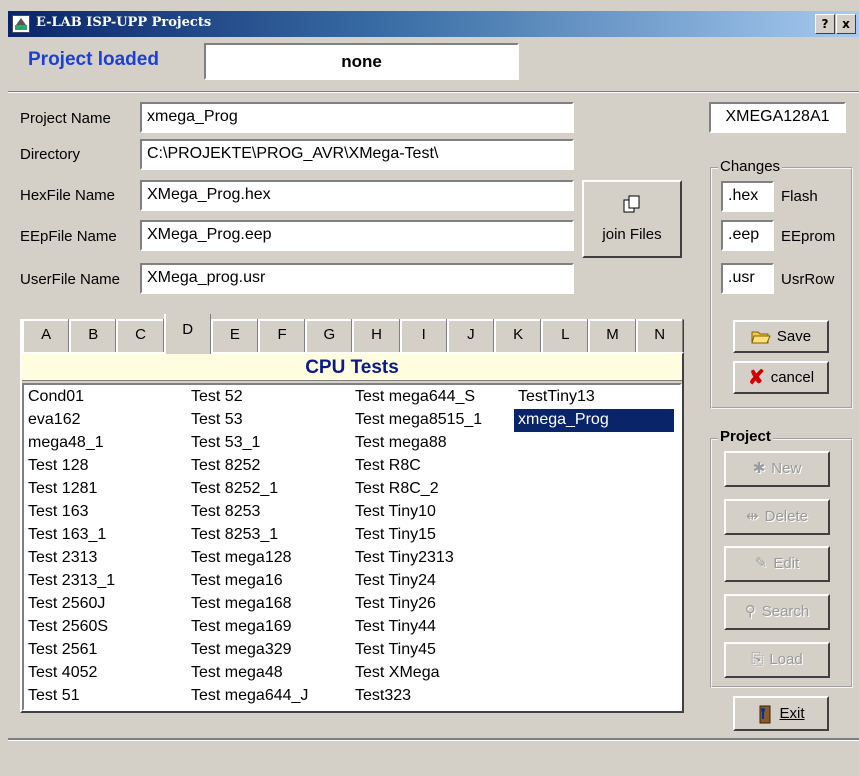  I want to click on close-button: x, so click(846, 24).